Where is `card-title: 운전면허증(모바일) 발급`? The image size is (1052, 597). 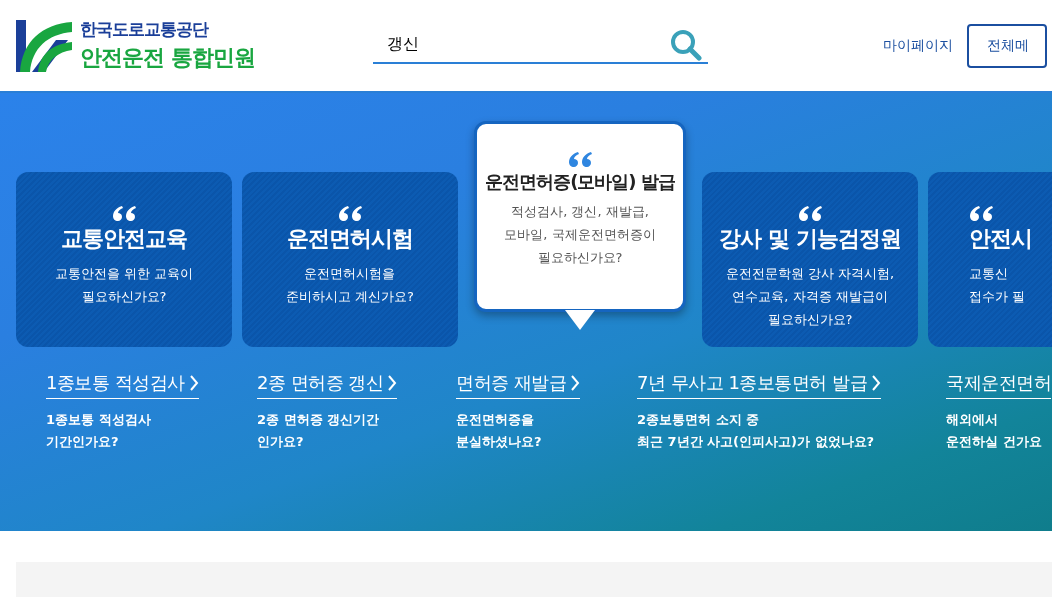 card-title: 운전면허증(모바일) 발급 is located at coordinates (580, 182).